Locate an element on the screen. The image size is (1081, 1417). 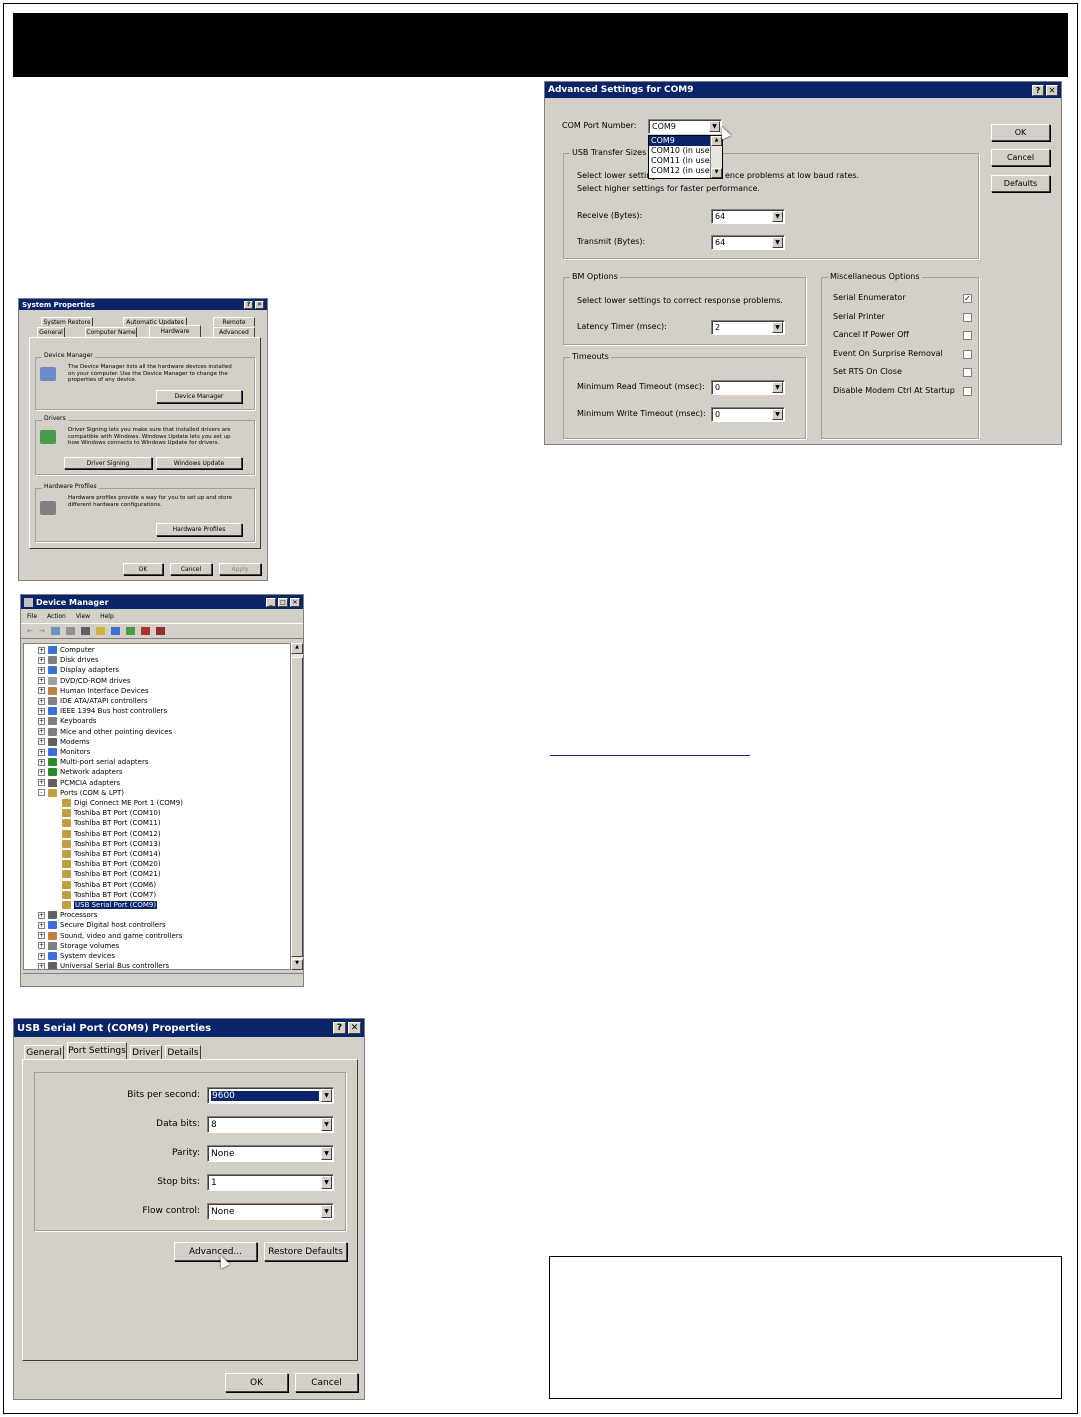
defaults-button: Defaults is located at coordinates (1020, 183).